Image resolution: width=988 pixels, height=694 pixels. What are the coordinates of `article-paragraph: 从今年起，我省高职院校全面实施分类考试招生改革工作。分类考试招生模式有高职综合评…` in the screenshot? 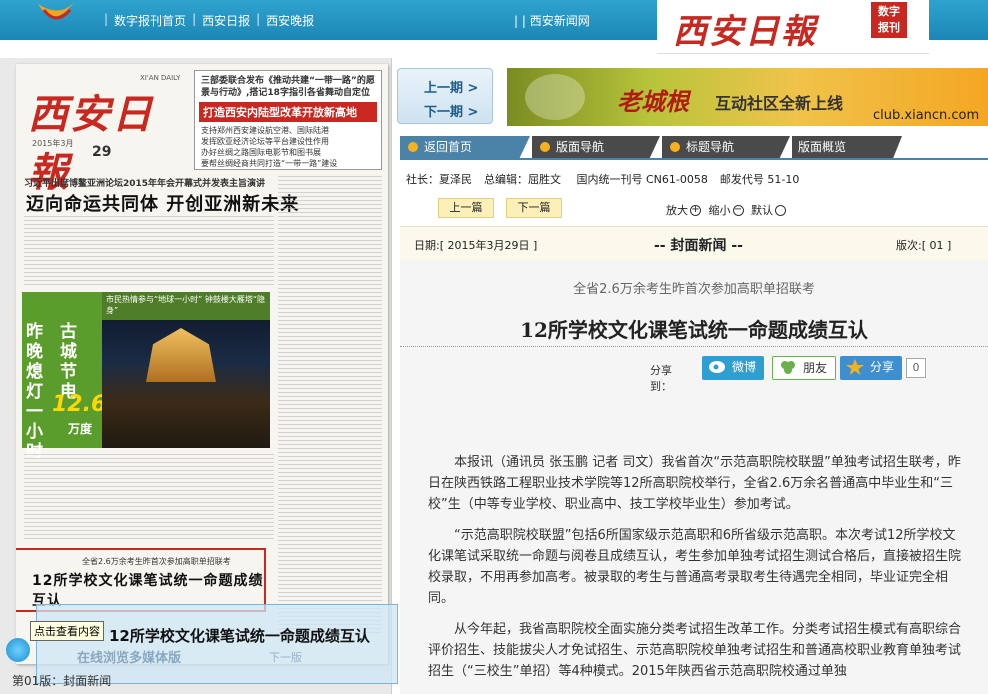 It's located at (695, 650).